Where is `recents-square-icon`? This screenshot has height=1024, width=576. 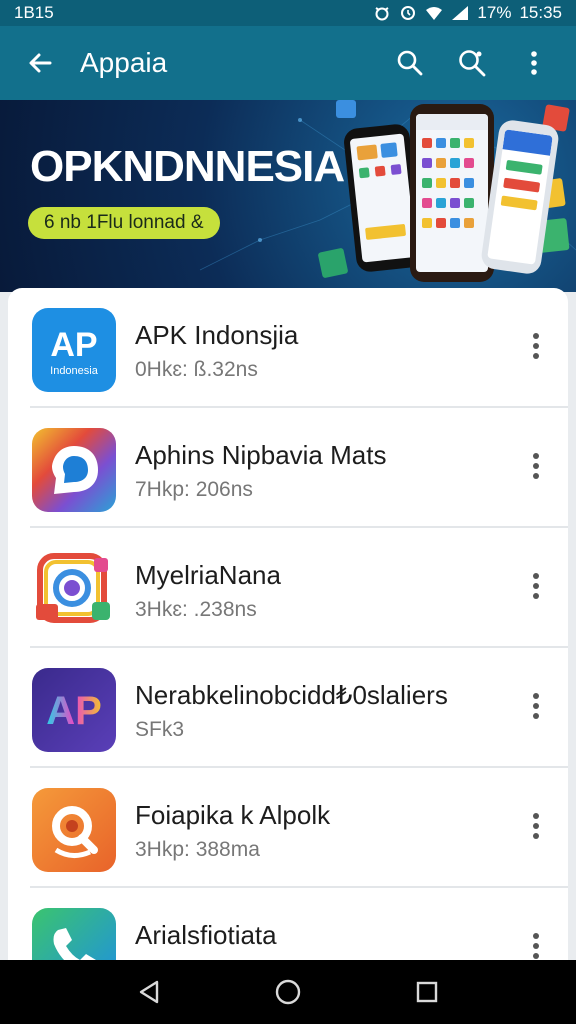
recents-square-icon is located at coordinates (426, 992).